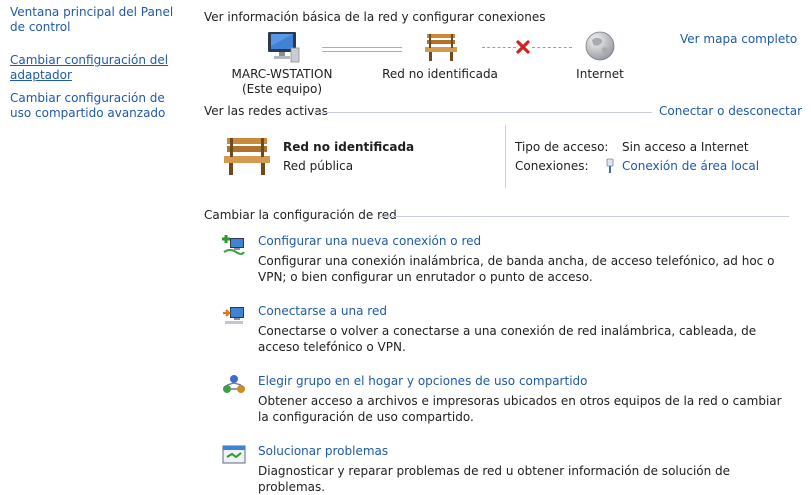 This screenshot has height=495, width=811. Describe the element at coordinates (95, 20) in the screenshot. I see `sidebar-item-control-panel-home: Ventana principal del Panel de control` at that location.